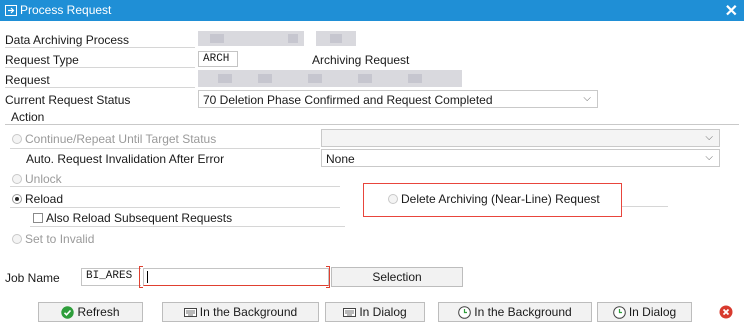  I want to click on in-background-label-2: In the Background, so click(523, 312).